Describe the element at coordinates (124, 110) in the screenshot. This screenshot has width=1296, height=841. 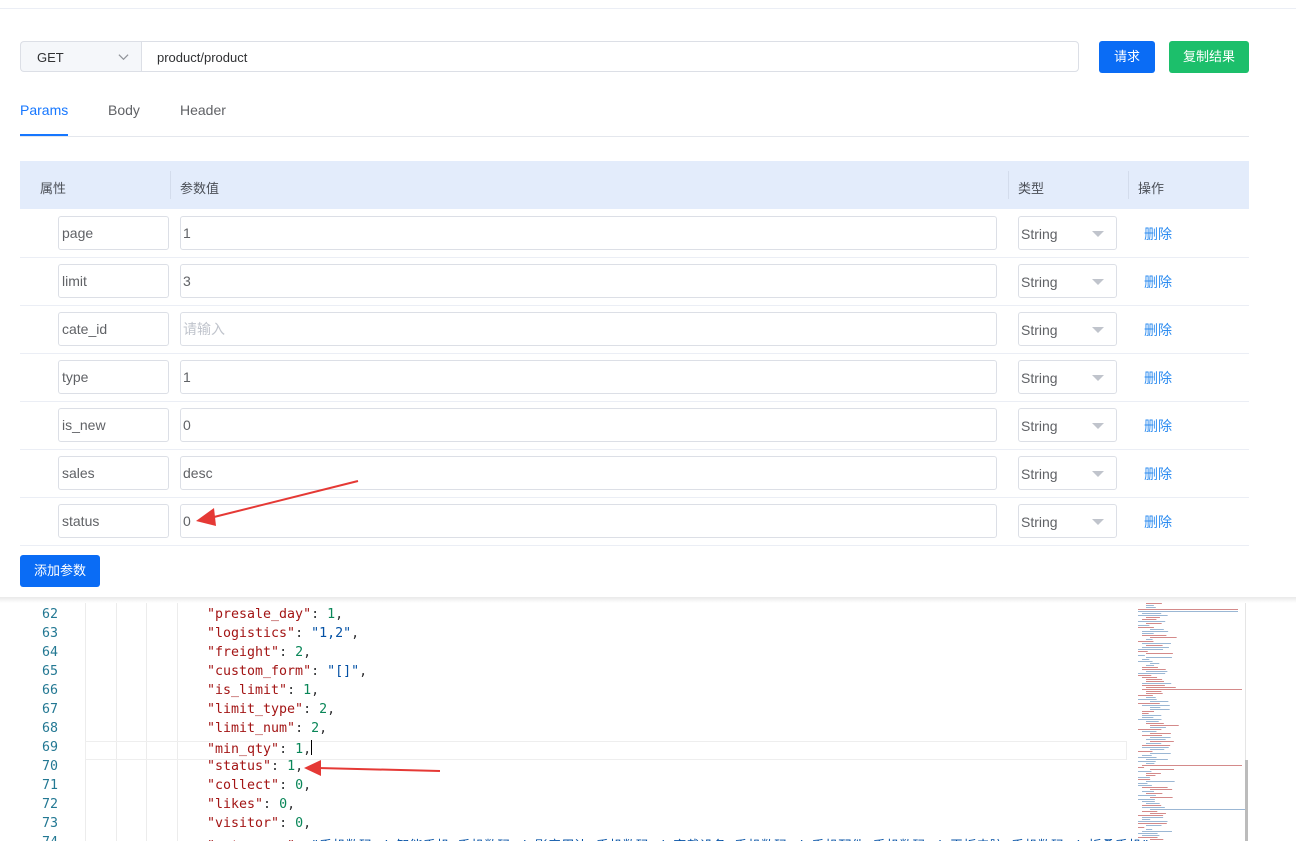
I see `tab-body: Body` at that location.